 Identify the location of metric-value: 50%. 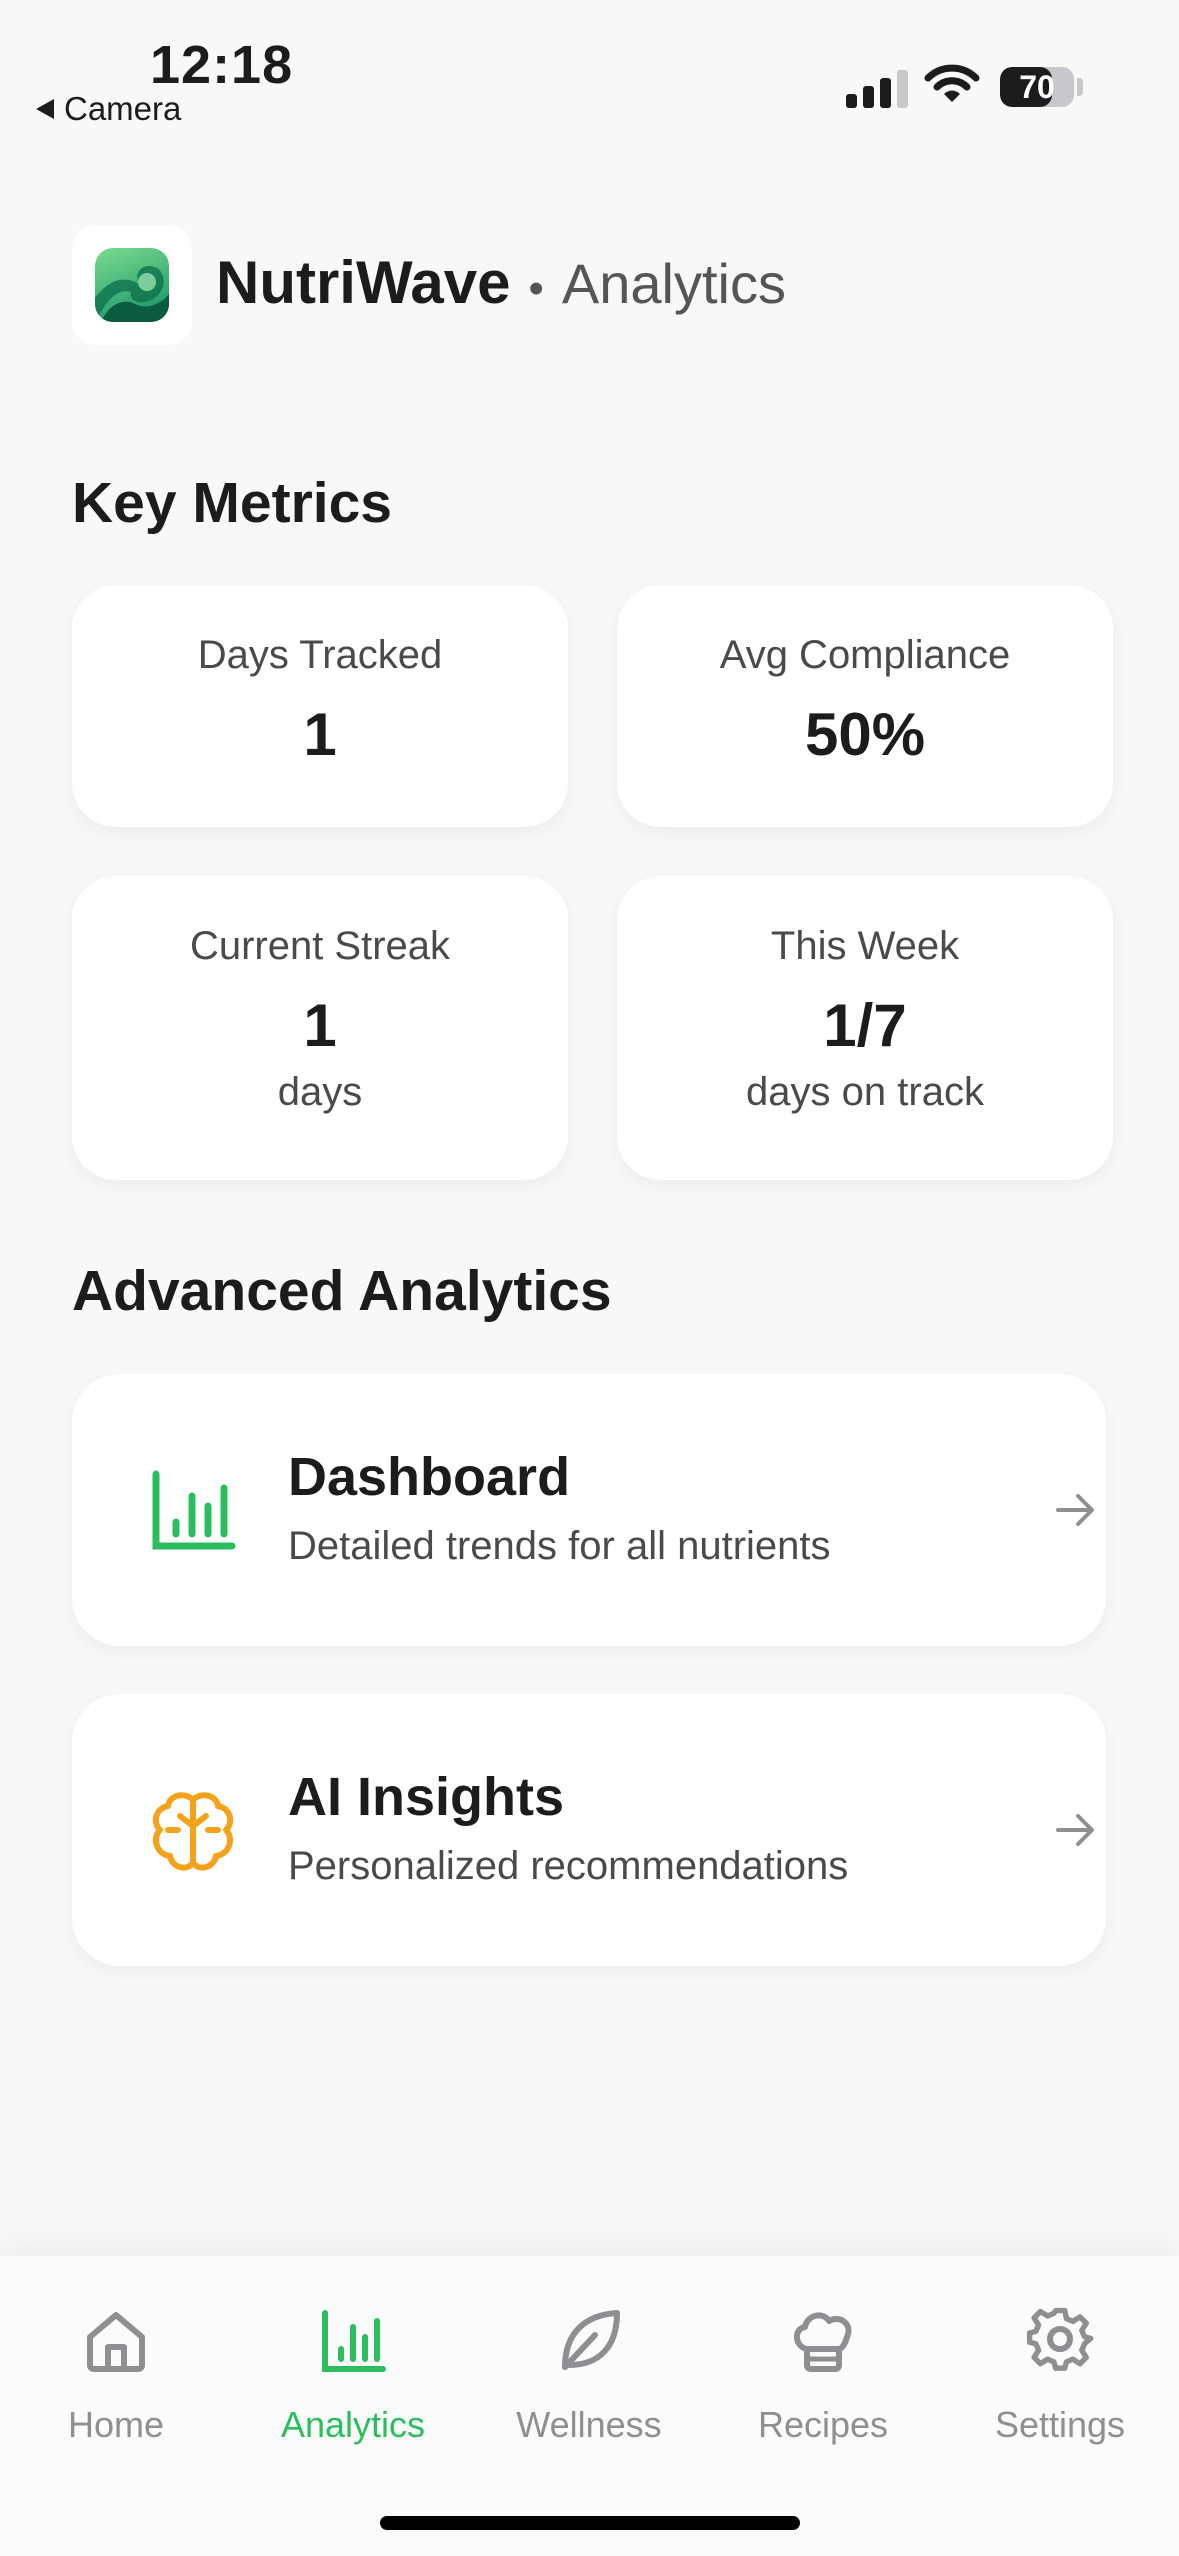
(865, 734).